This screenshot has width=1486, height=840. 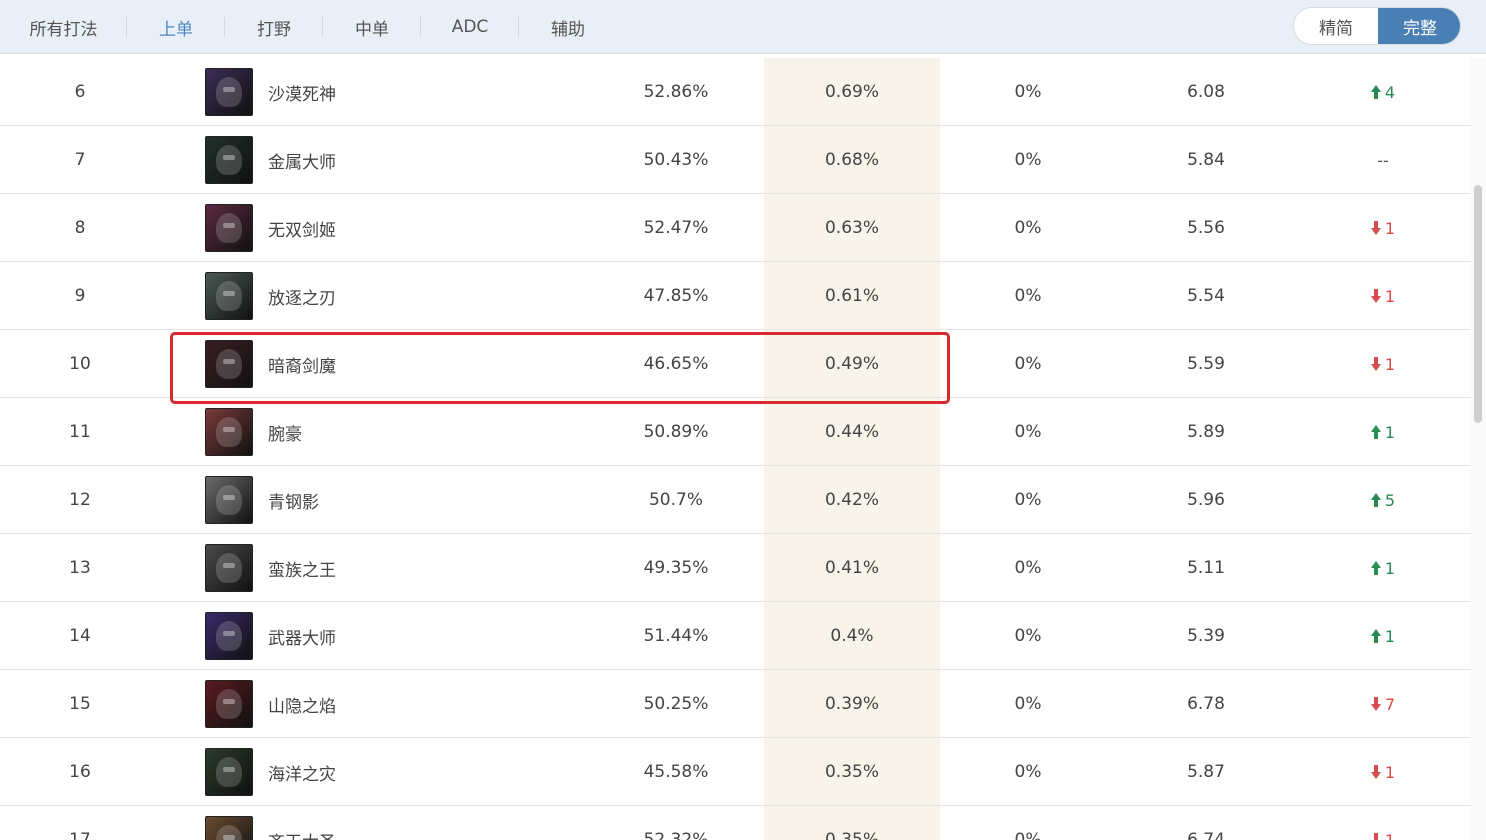 I want to click on role-tabs: 所有打法 上单 打野 中单 ADC 辅助, so click(x=308, y=27).